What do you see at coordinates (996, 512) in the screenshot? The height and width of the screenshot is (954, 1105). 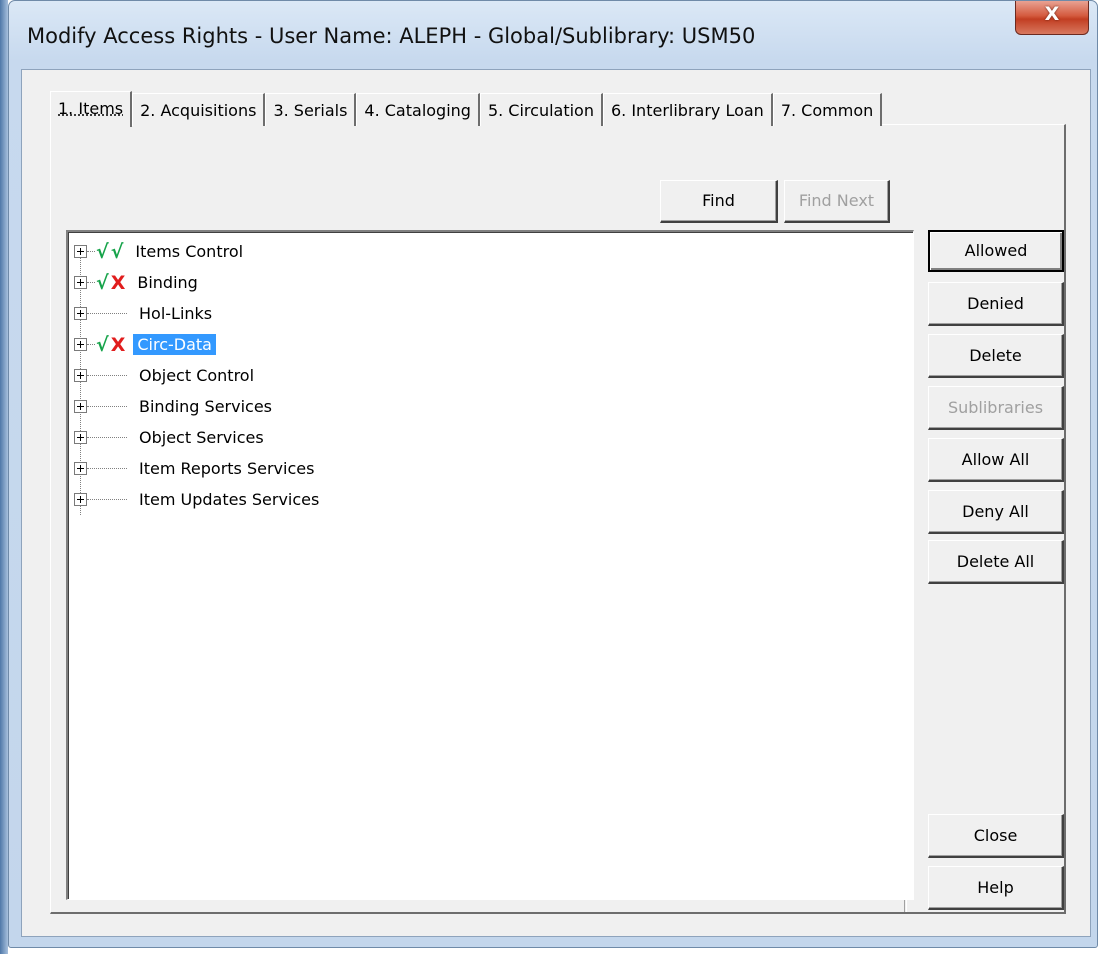 I see `deny-all-button: Deny All` at bounding box center [996, 512].